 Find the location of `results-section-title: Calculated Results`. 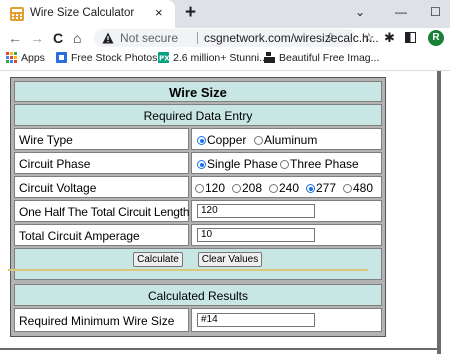

results-section-title: Calculated Results is located at coordinates (198, 296).